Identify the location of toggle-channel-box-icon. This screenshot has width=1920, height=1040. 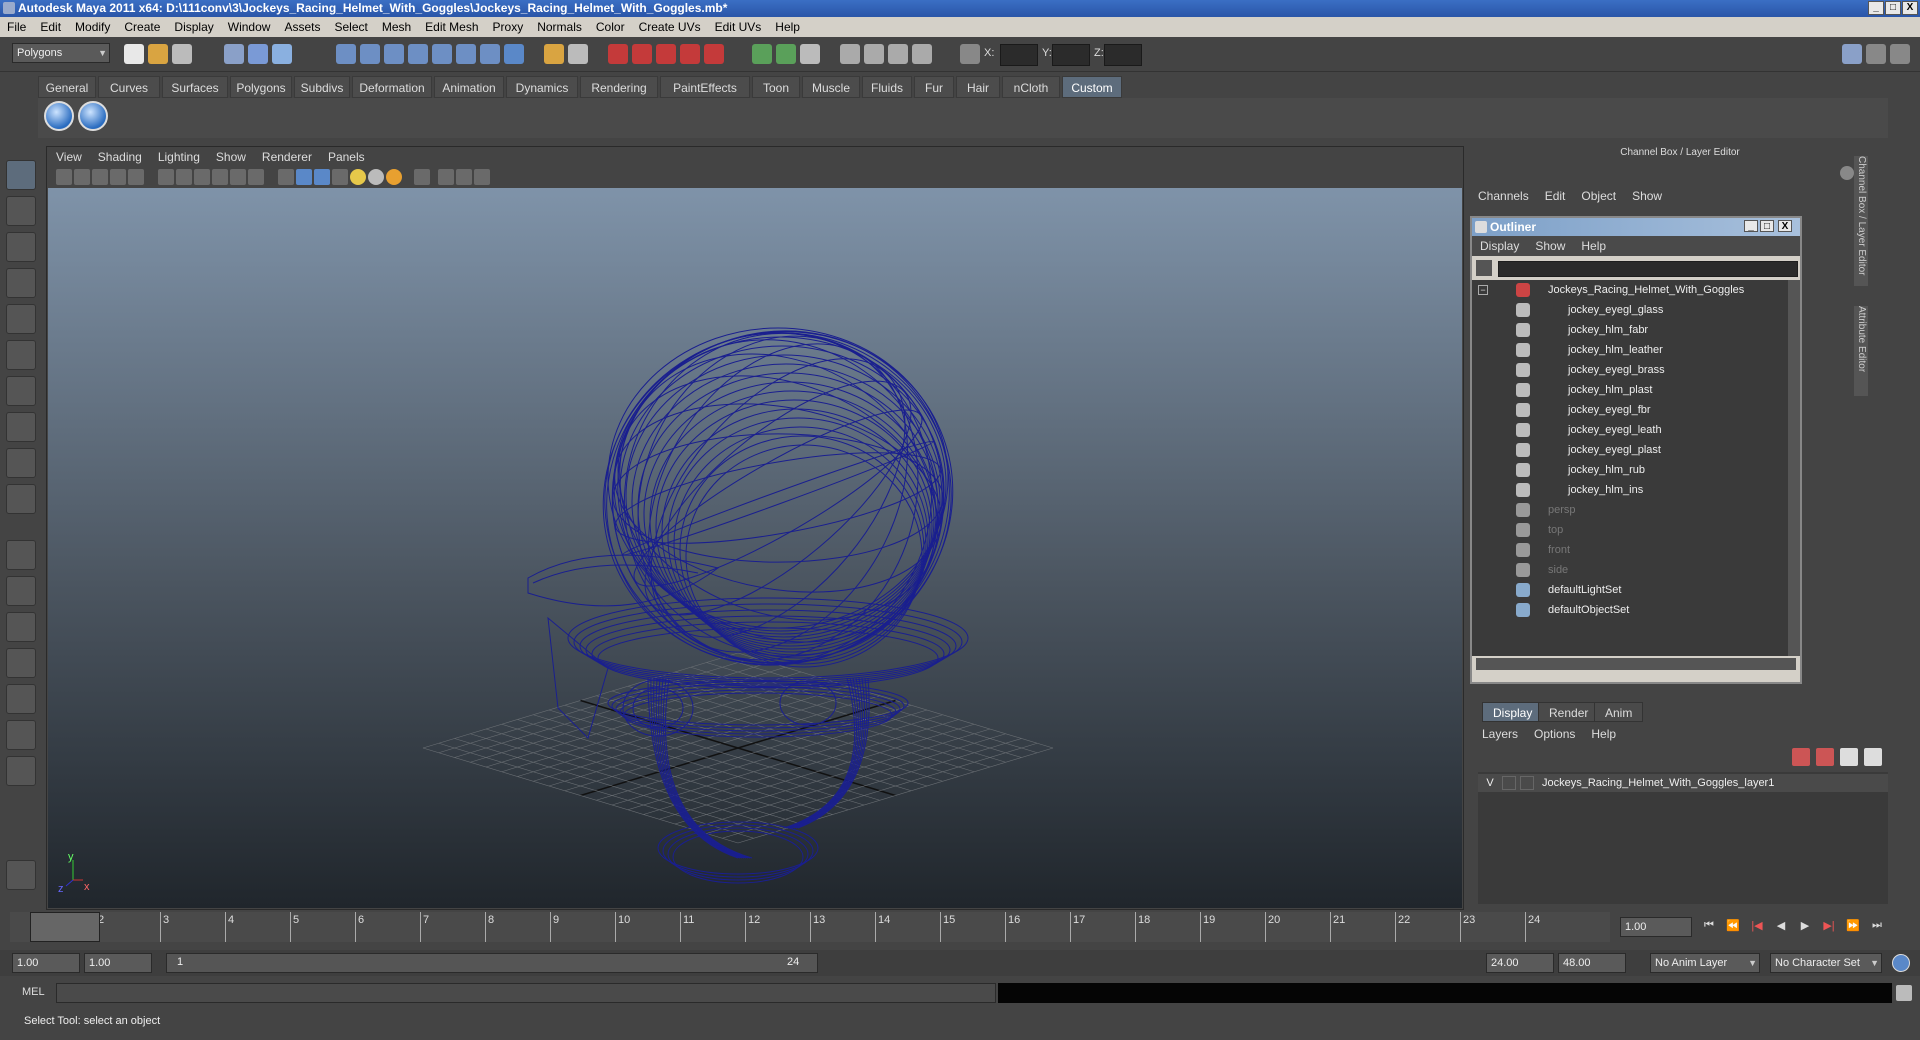
(1900, 54).